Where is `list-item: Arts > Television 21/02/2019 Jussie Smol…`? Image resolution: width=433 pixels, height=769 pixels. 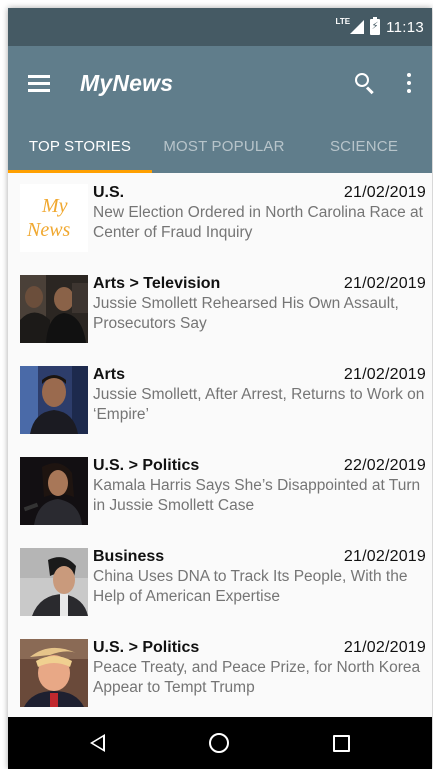 list-item: Arts > Television 21/02/2019 Jussie Smol… is located at coordinates (220, 309).